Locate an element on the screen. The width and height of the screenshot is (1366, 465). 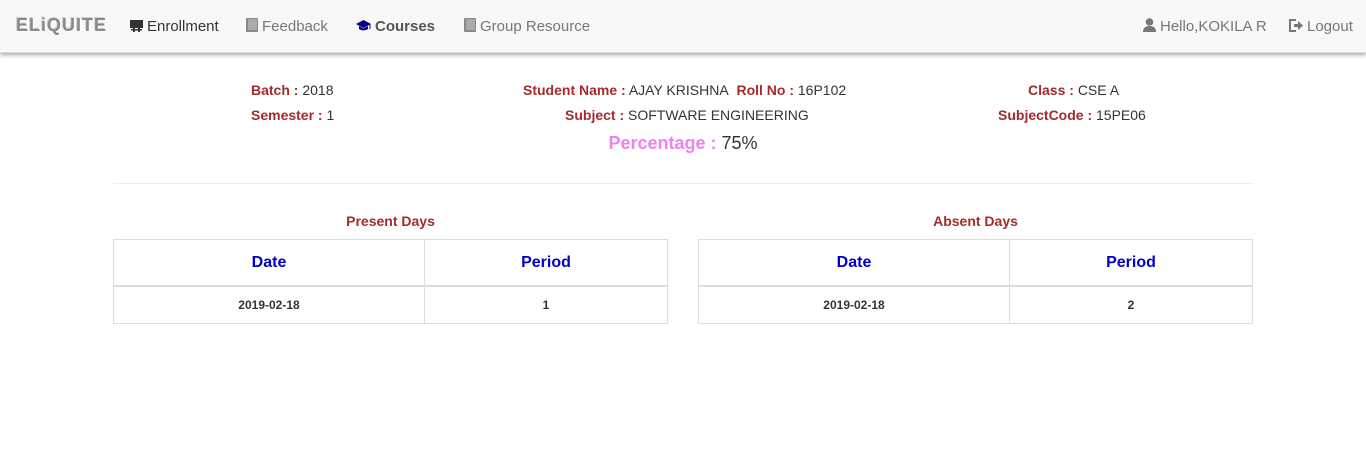
present-days-table: Date Period 2019-02-18 1 is located at coordinates (390, 281).